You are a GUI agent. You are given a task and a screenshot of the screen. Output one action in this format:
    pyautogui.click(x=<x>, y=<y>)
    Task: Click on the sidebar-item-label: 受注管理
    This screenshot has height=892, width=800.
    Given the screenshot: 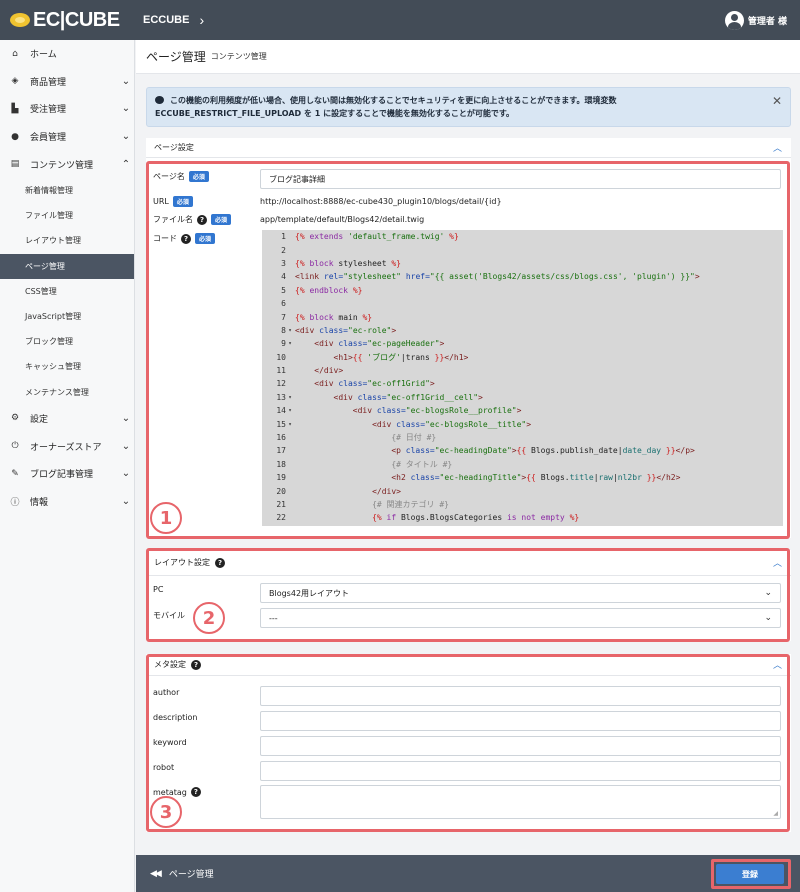 What is the action you would take?
    pyautogui.click(x=48, y=110)
    